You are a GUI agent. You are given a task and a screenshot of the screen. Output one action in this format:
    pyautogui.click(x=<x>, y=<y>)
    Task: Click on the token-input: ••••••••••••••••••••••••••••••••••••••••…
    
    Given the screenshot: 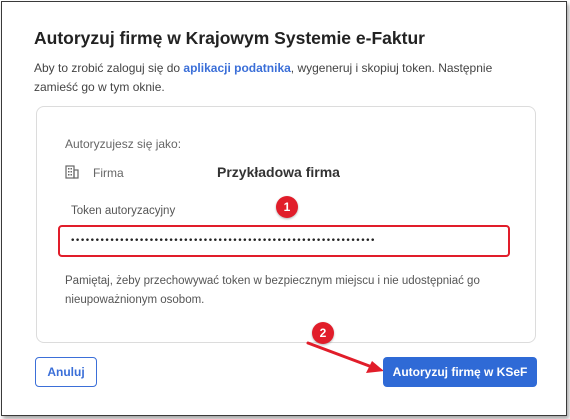 What is the action you would take?
    pyautogui.click(x=284, y=241)
    